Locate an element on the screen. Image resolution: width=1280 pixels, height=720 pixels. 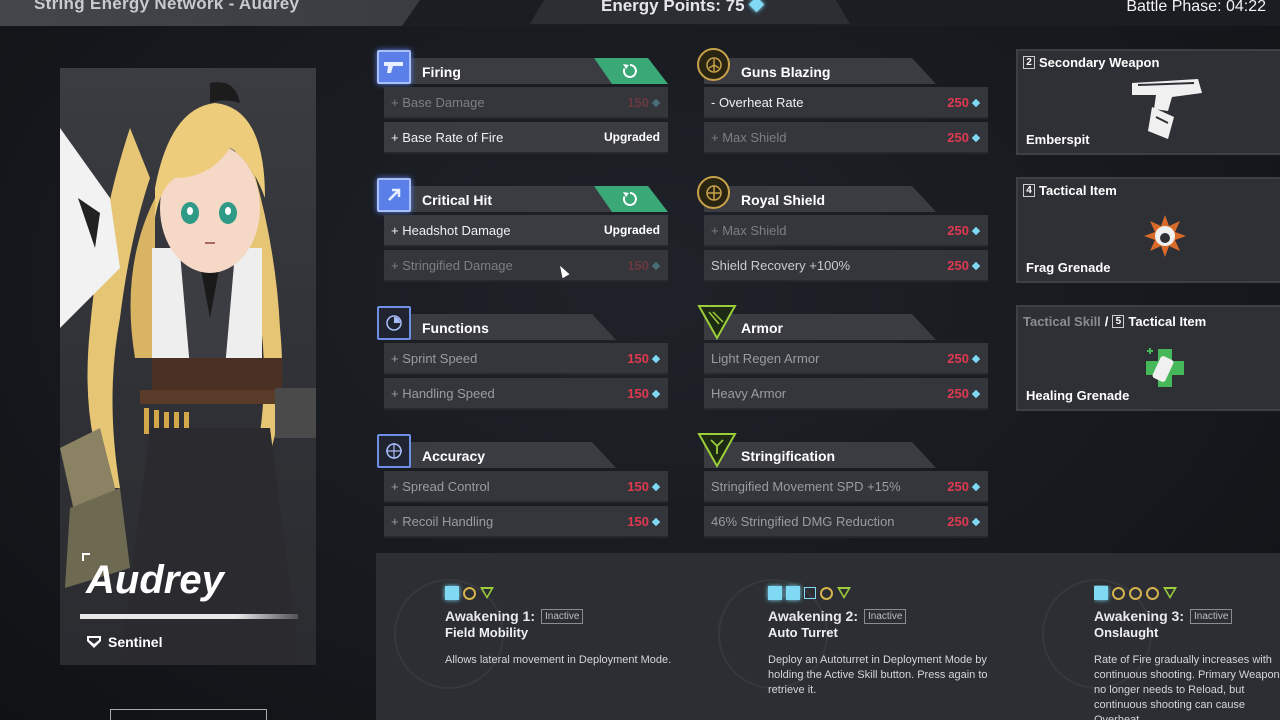
skill-row: + Base Rate of Fire Upgraded is located at coordinates (526, 138).